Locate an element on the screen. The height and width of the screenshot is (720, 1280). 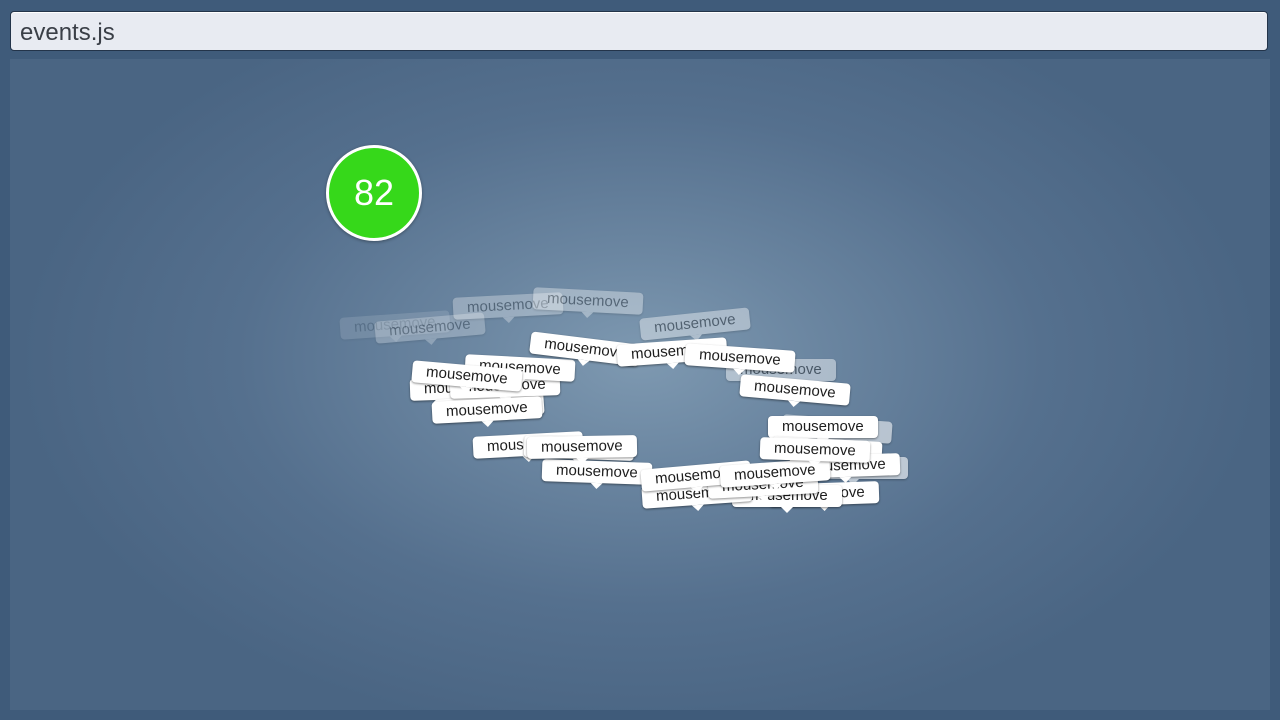
score-badge: 82 is located at coordinates (374, 193).